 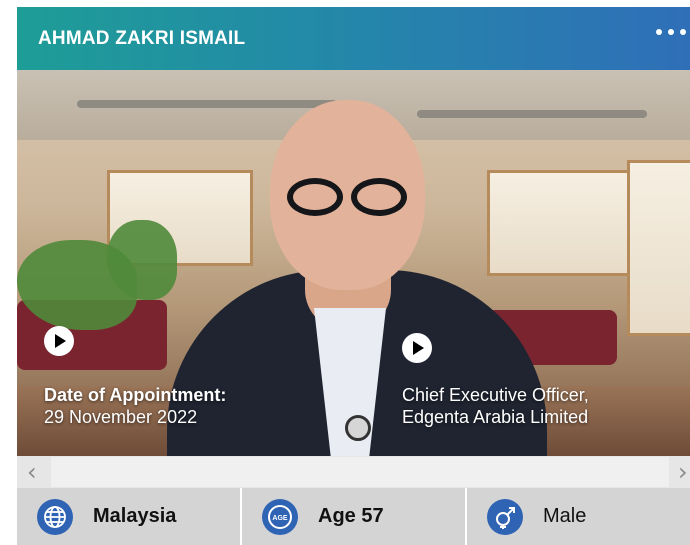 What do you see at coordinates (135, 516) in the screenshot?
I see `nationality-value: Malaysia` at bounding box center [135, 516].